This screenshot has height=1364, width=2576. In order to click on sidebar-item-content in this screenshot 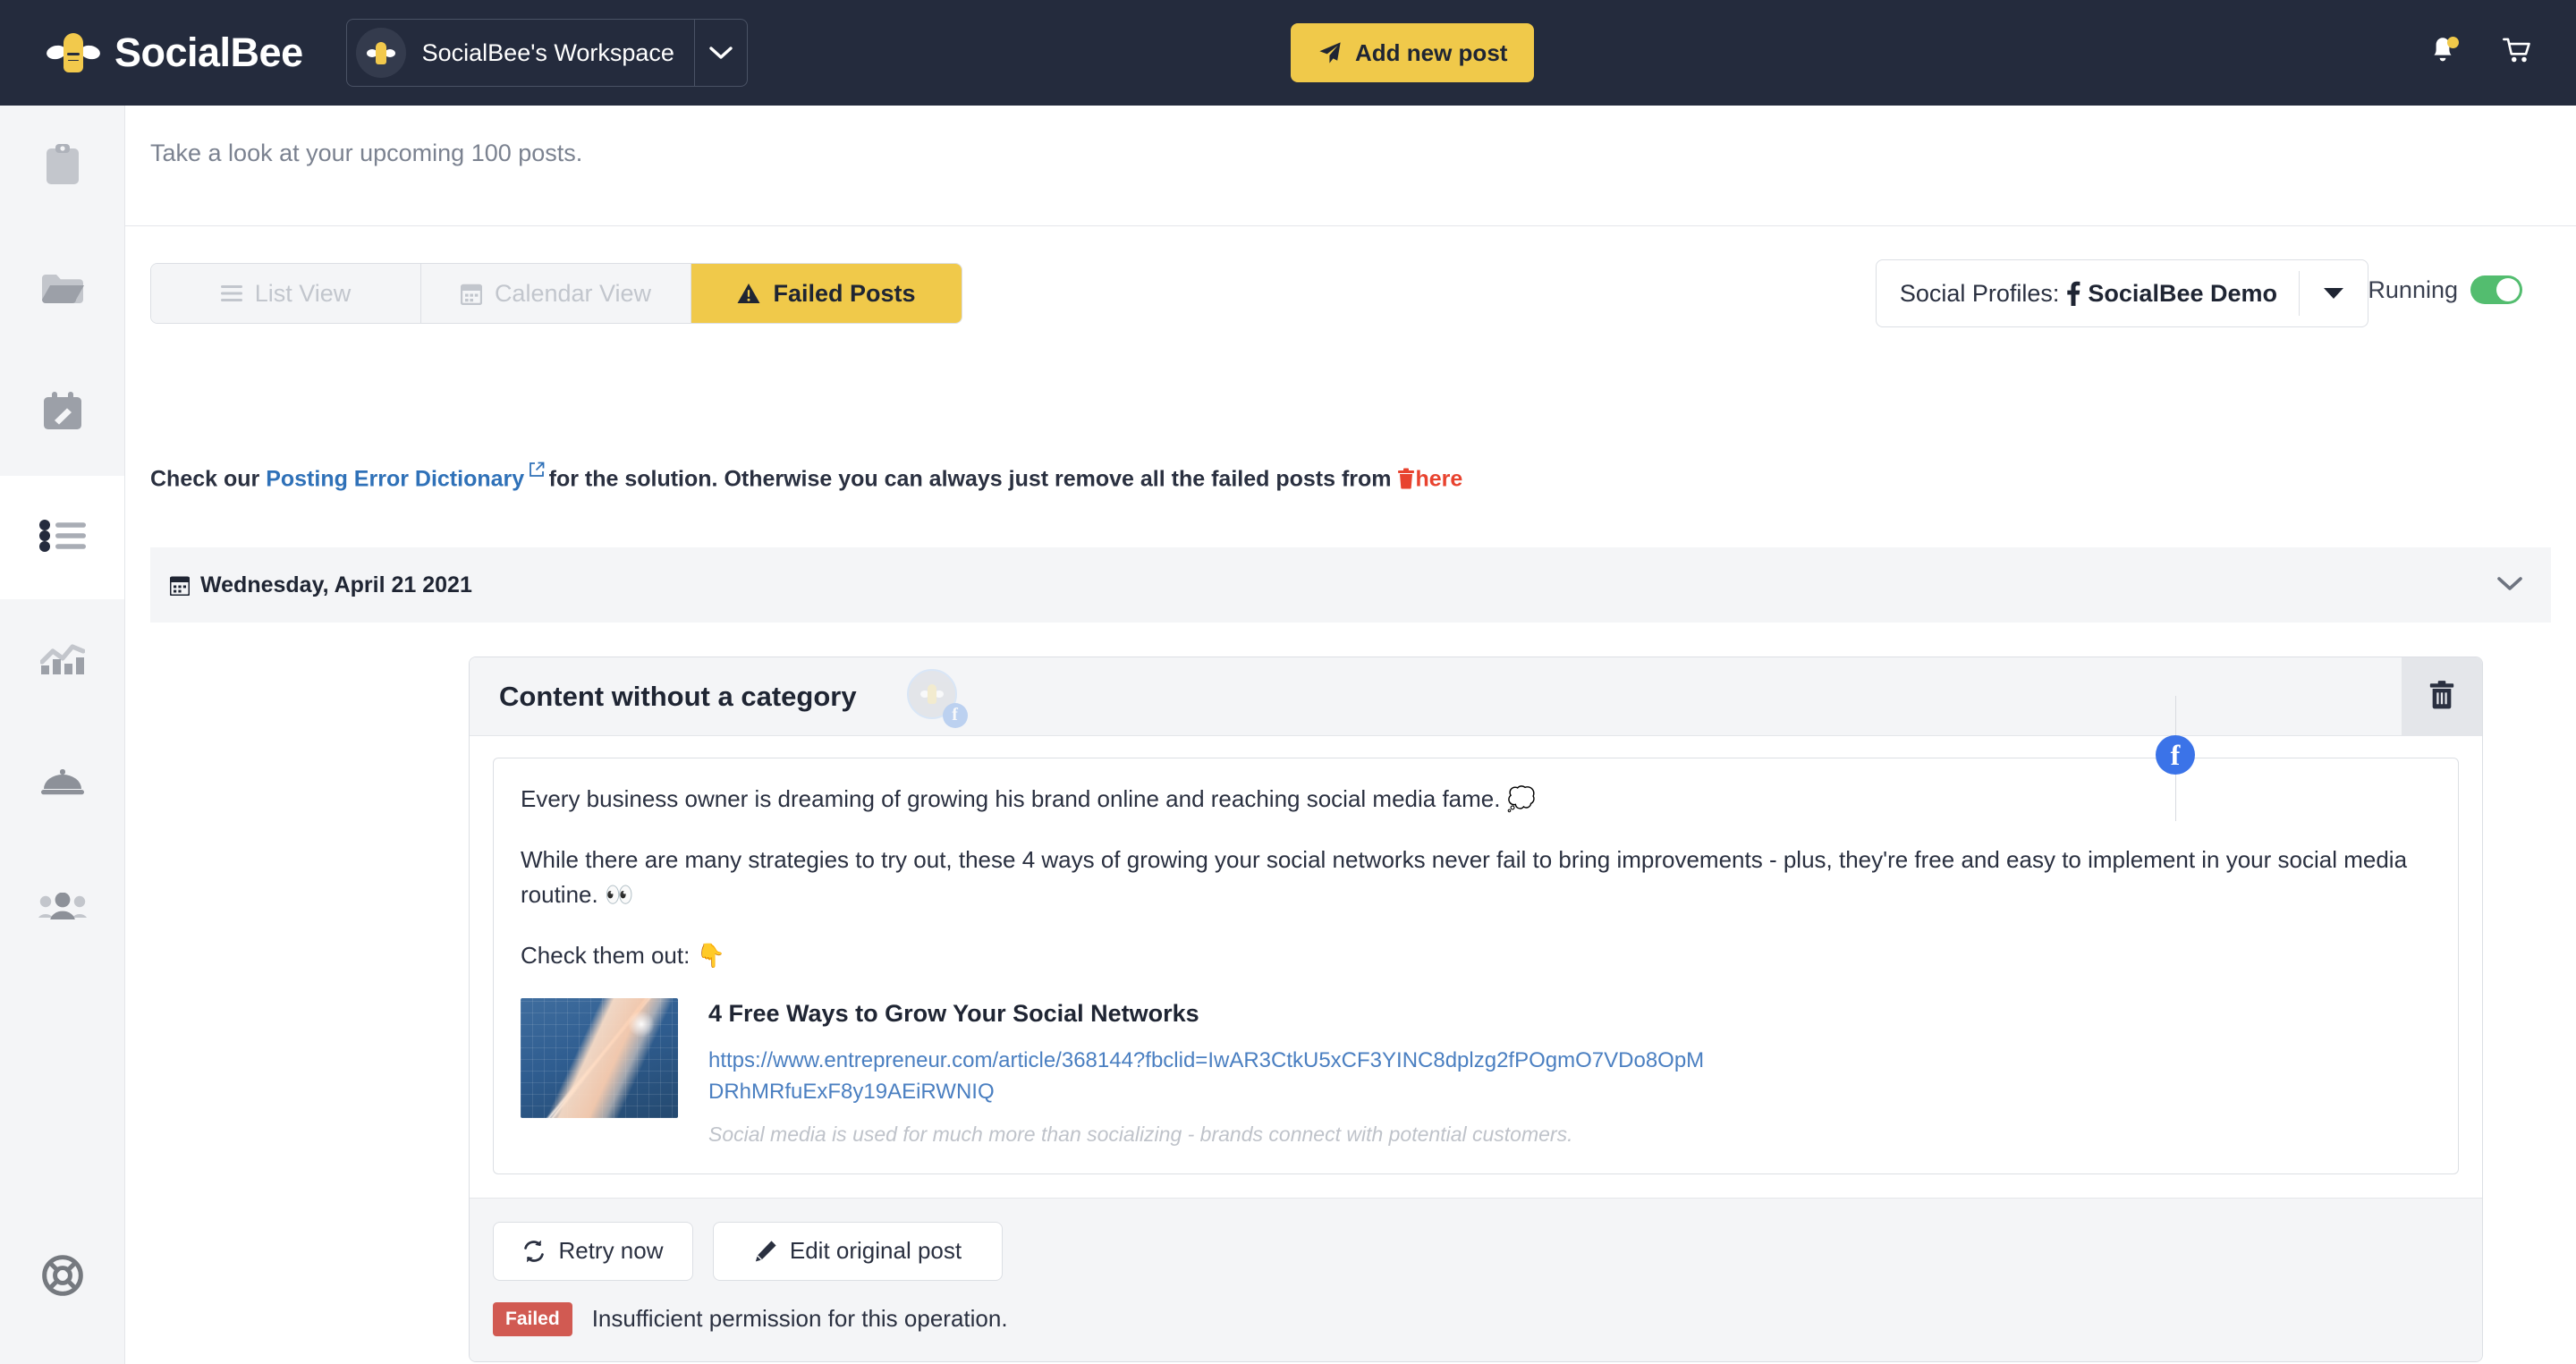, I will do `click(62, 167)`.